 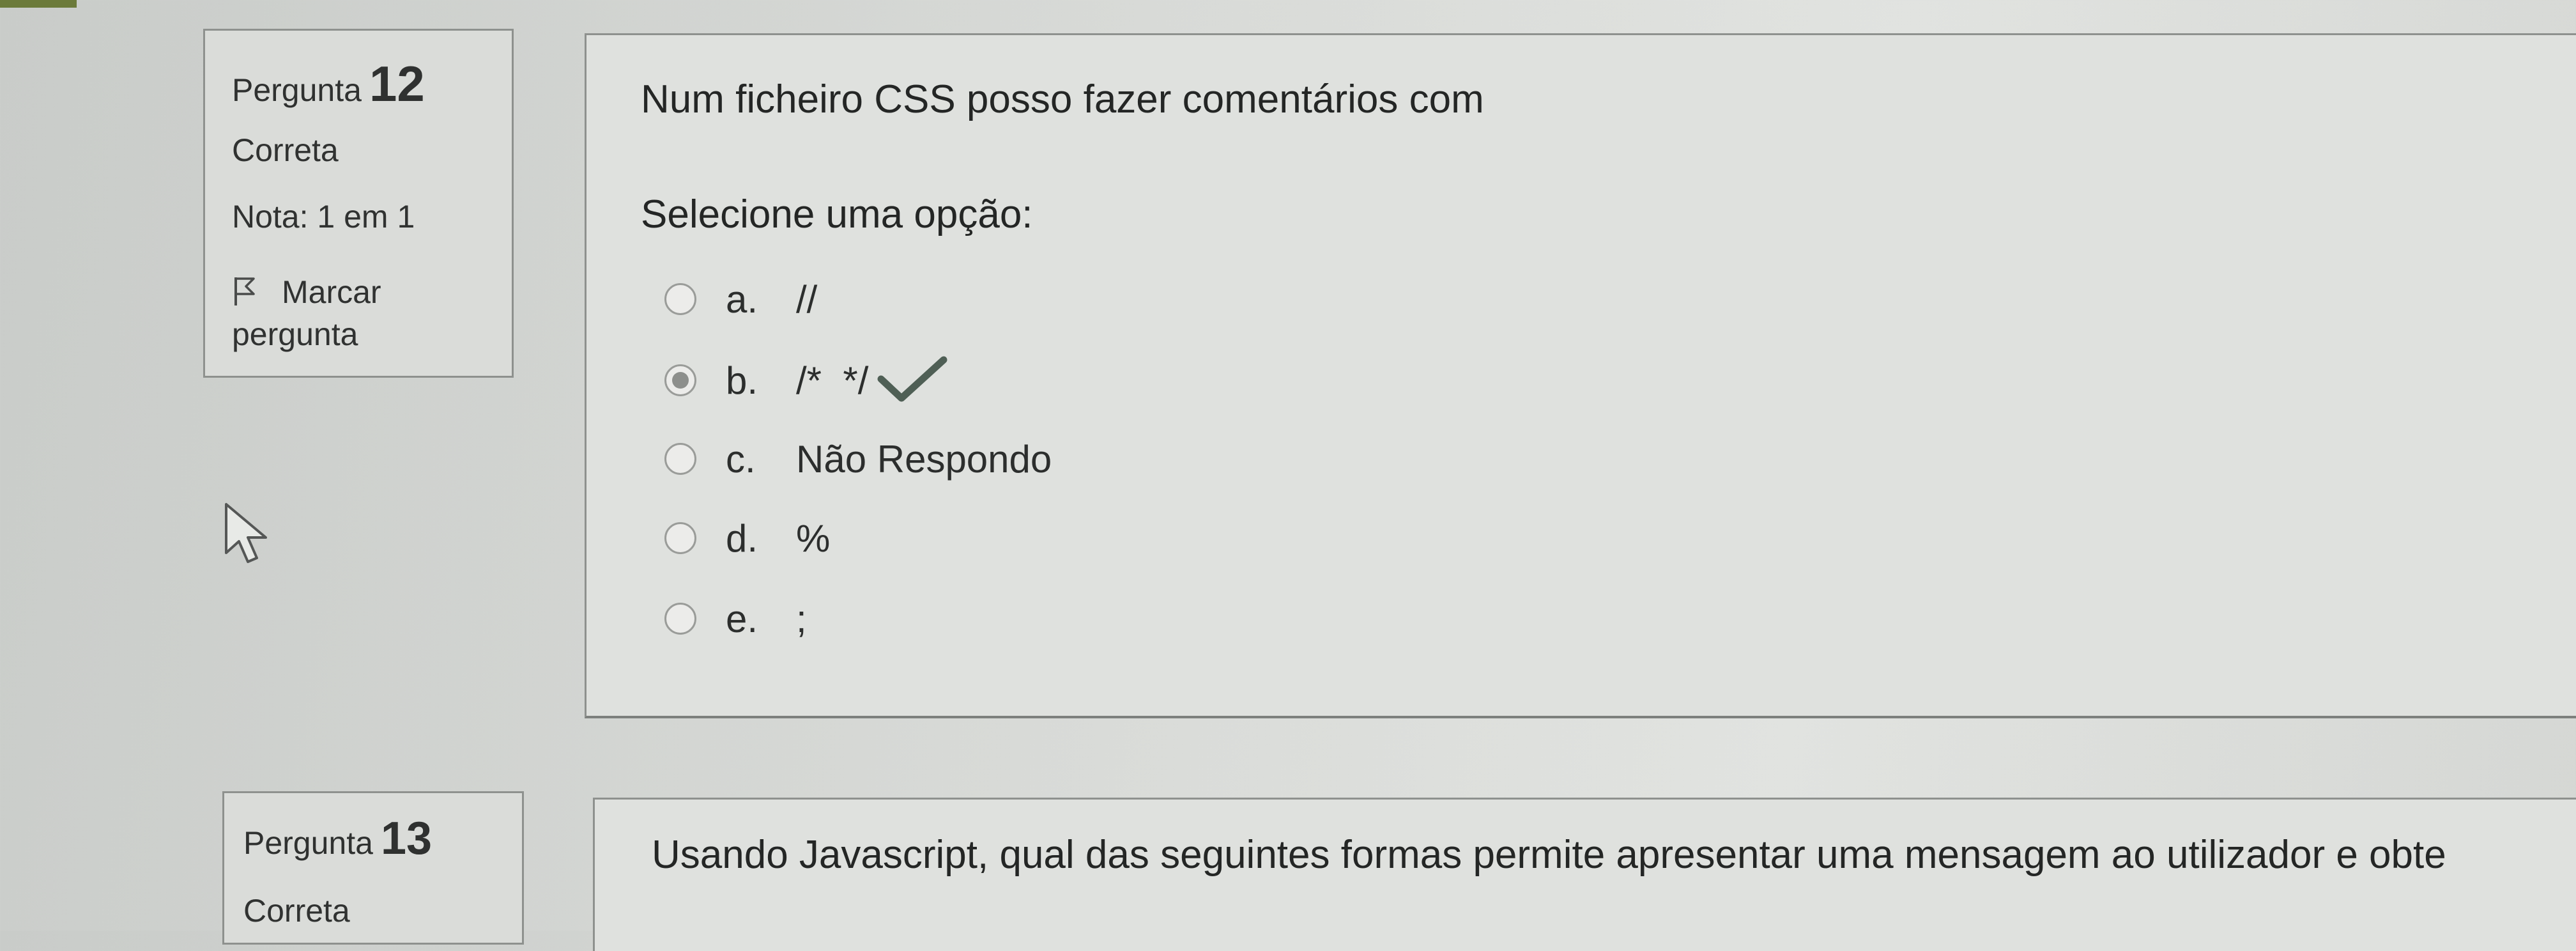 What do you see at coordinates (38, 4) in the screenshot?
I see `top-corner-accent` at bounding box center [38, 4].